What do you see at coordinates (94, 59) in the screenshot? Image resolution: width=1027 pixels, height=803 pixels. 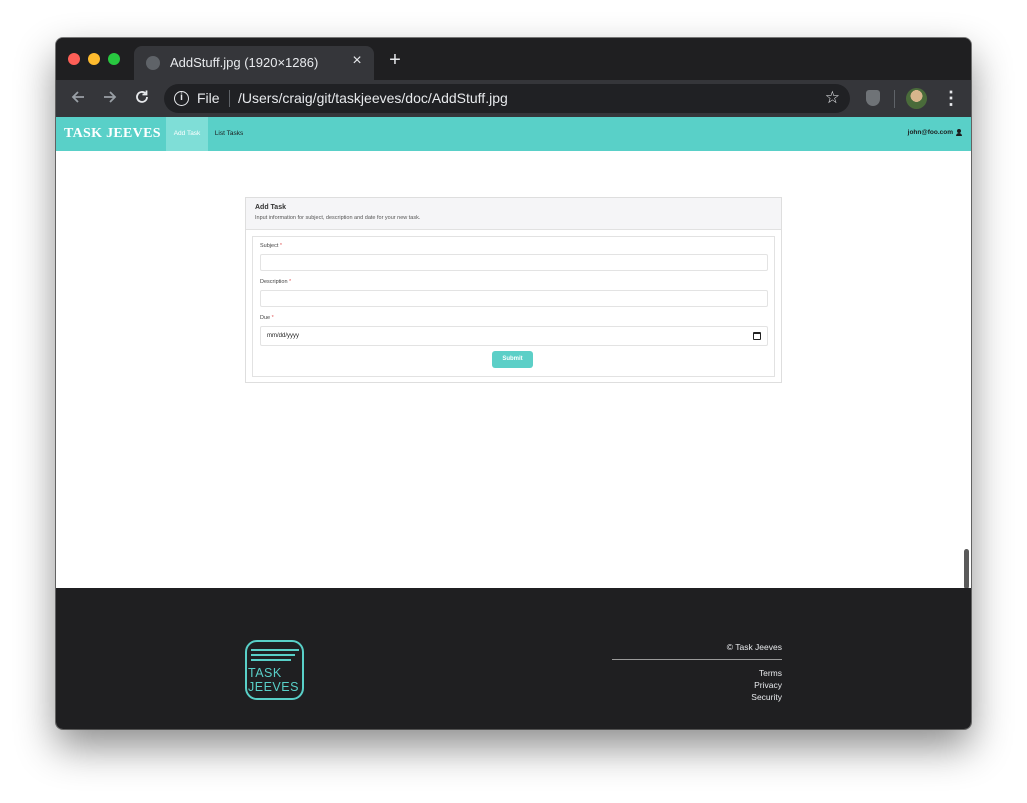 I see `minimize-window-button` at bounding box center [94, 59].